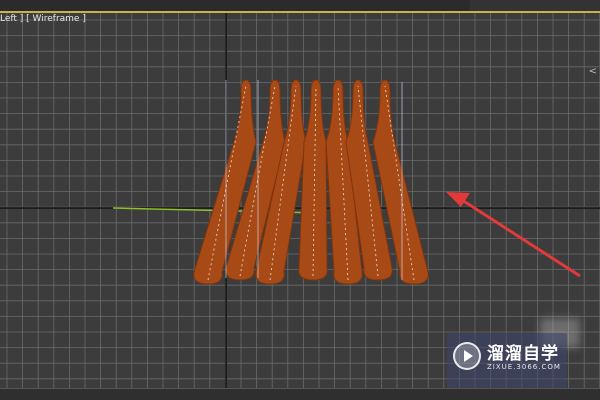  I want to click on watermark: 溜溜自学 ZIXUE.3066.COM, so click(507, 361).